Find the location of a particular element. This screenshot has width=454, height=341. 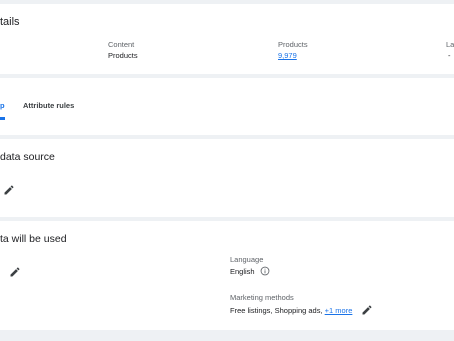

active-tab-indicator is located at coordinates (2, 118).